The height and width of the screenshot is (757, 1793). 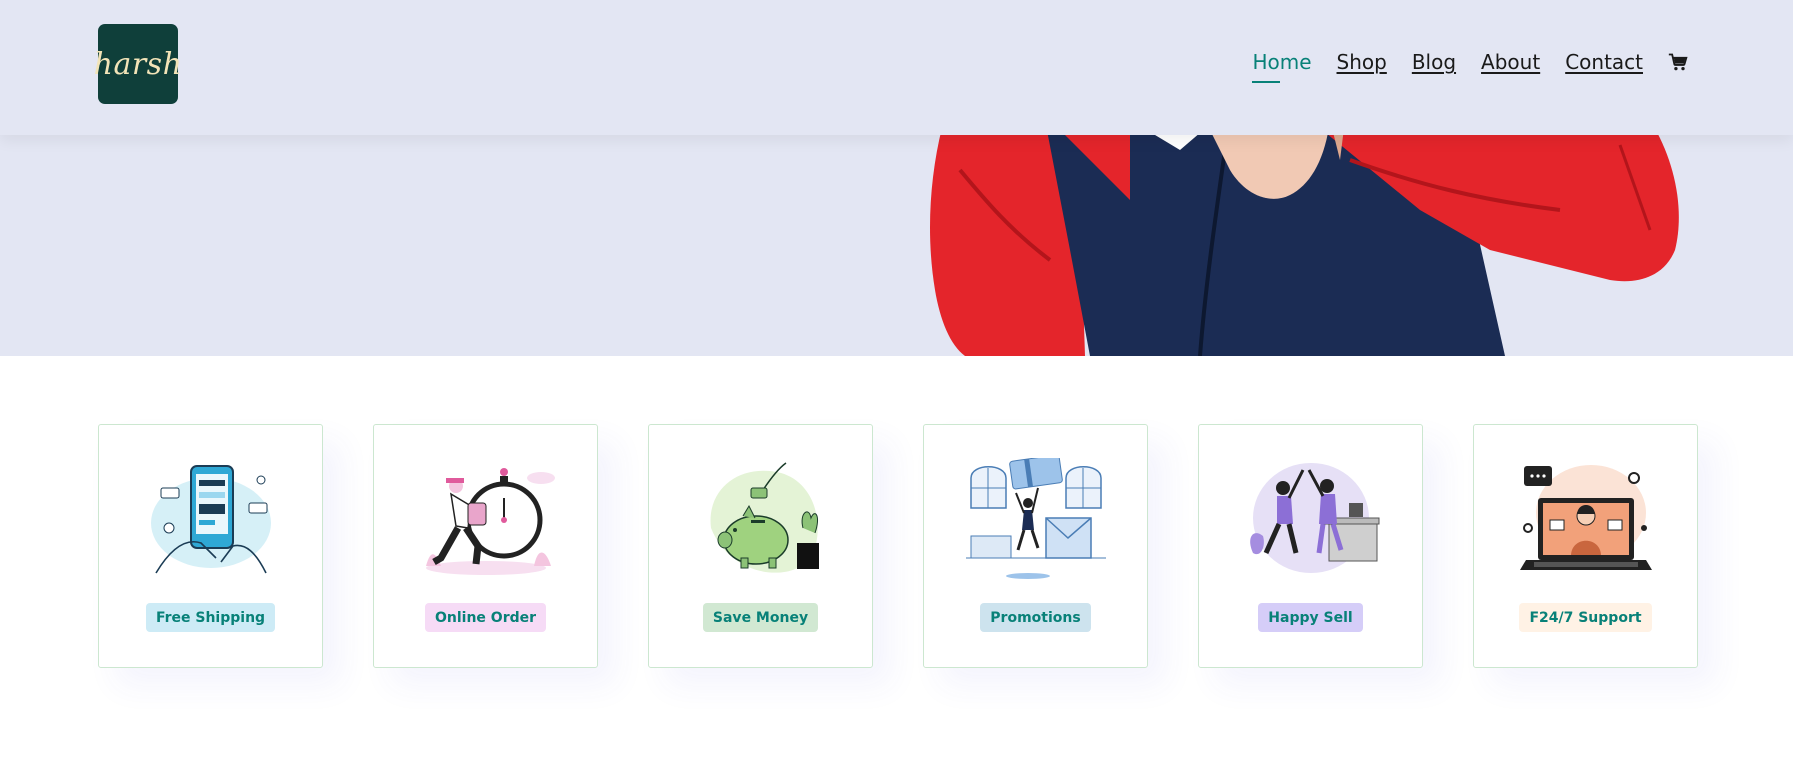 What do you see at coordinates (1585, 617) in the screenshot?
I see `feature-label: F24/7 Support` at bounding box center [1585, 617].